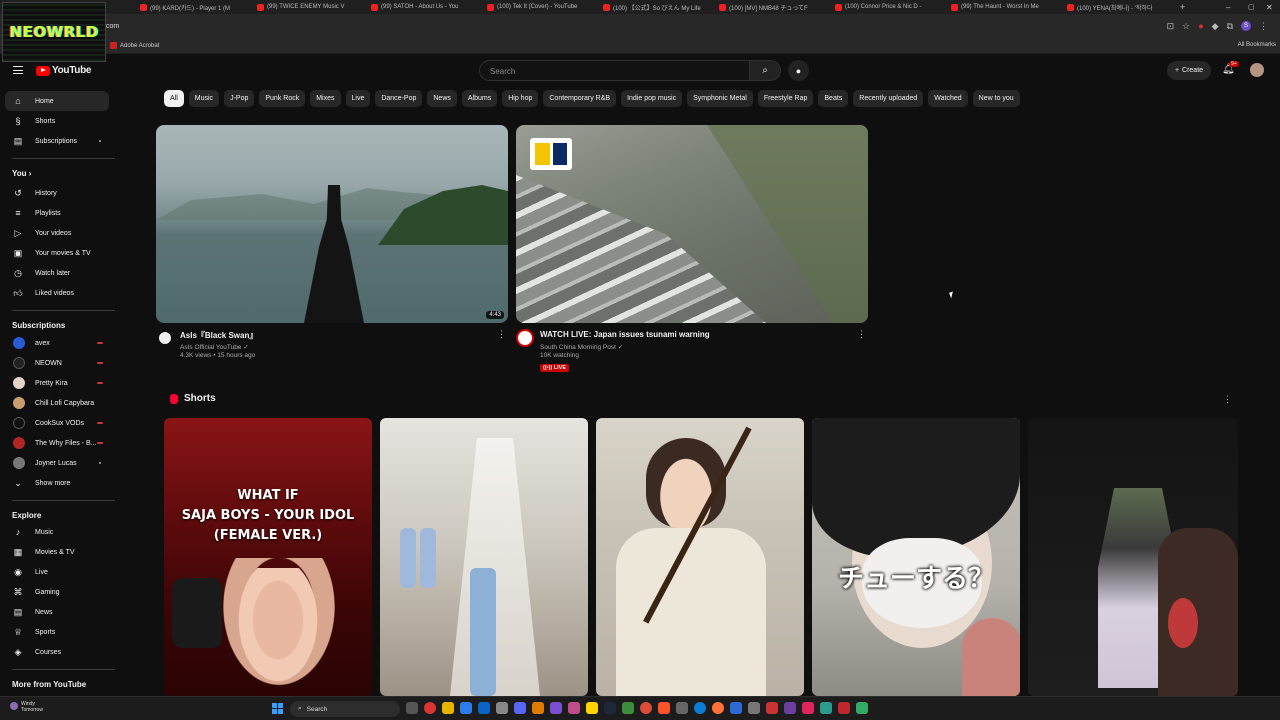 The image size is (1280, 720). Describe the element at coordinates (891, 7) in the screenshot. I see `browser-tab: (100) Connor Price & Nic D -` at that location.